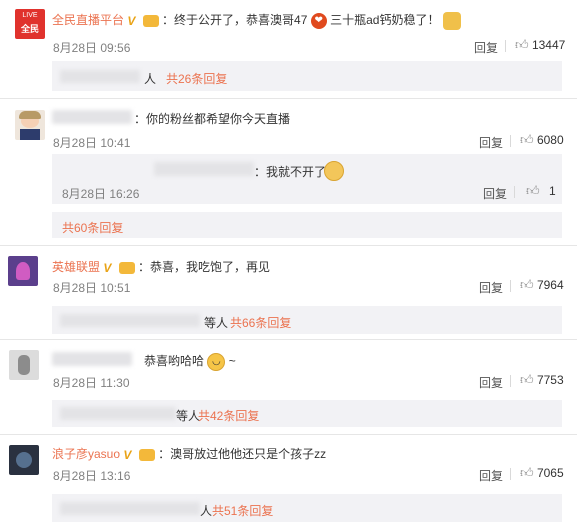 The width and height of the screenshot is (577, 522). Describe the element at coordinates (92, 48) in the screenshot. I see `comment-time: 8月28日 09:56` at that location.